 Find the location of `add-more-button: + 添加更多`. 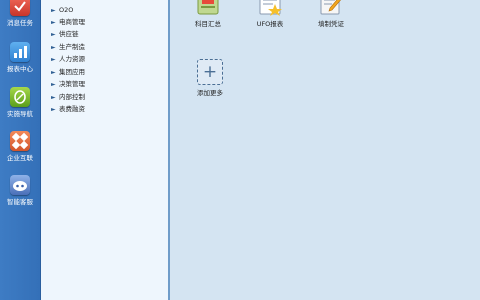

add-more-button: + 添加更多 is located at coordinates (210, 78).